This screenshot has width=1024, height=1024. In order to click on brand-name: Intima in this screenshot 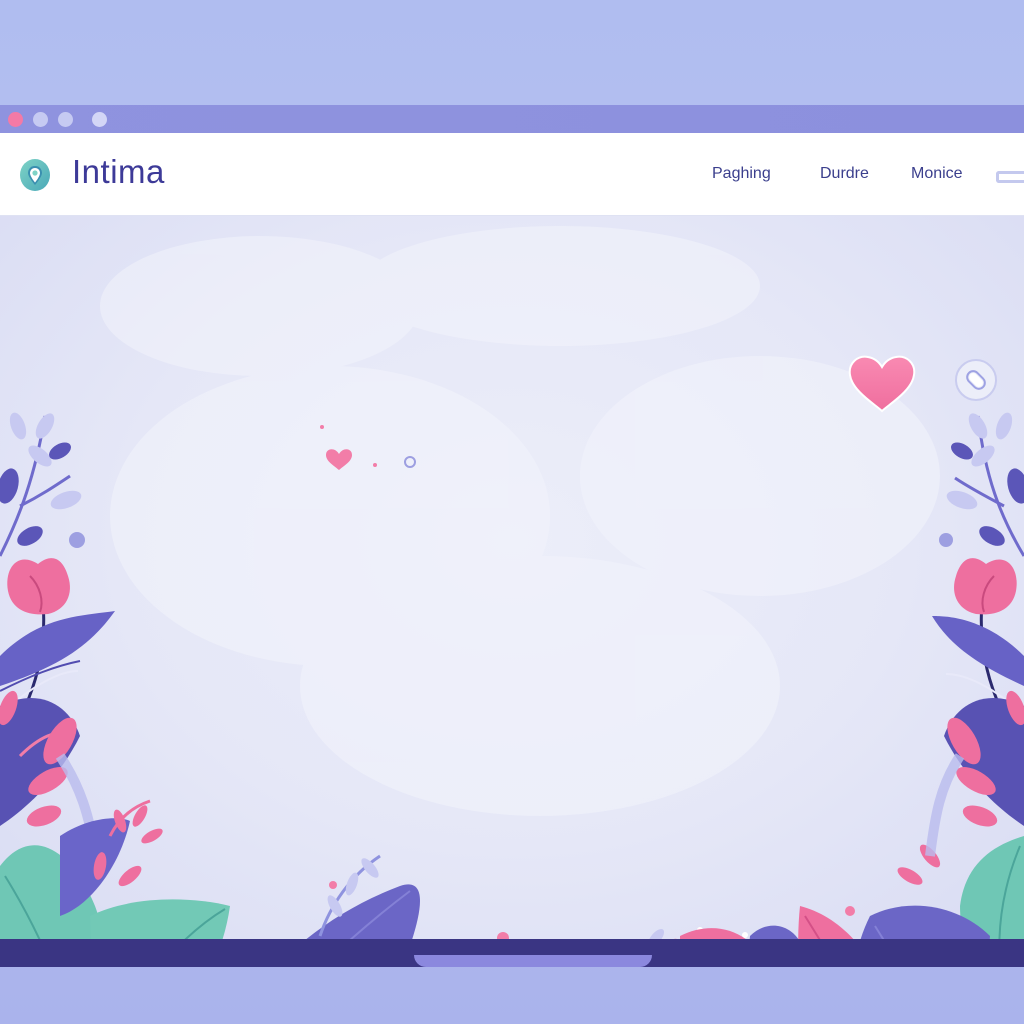, I will do `click(118, 172)`.